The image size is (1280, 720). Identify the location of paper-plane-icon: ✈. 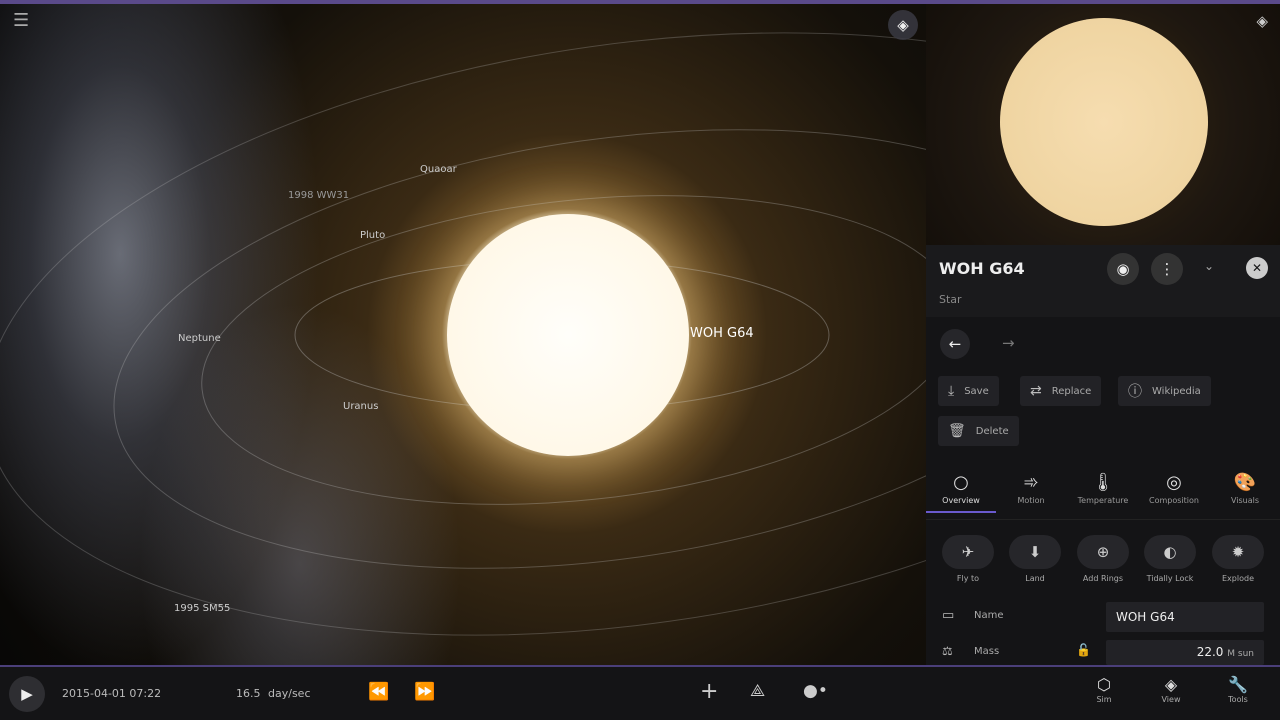
(968, 552).